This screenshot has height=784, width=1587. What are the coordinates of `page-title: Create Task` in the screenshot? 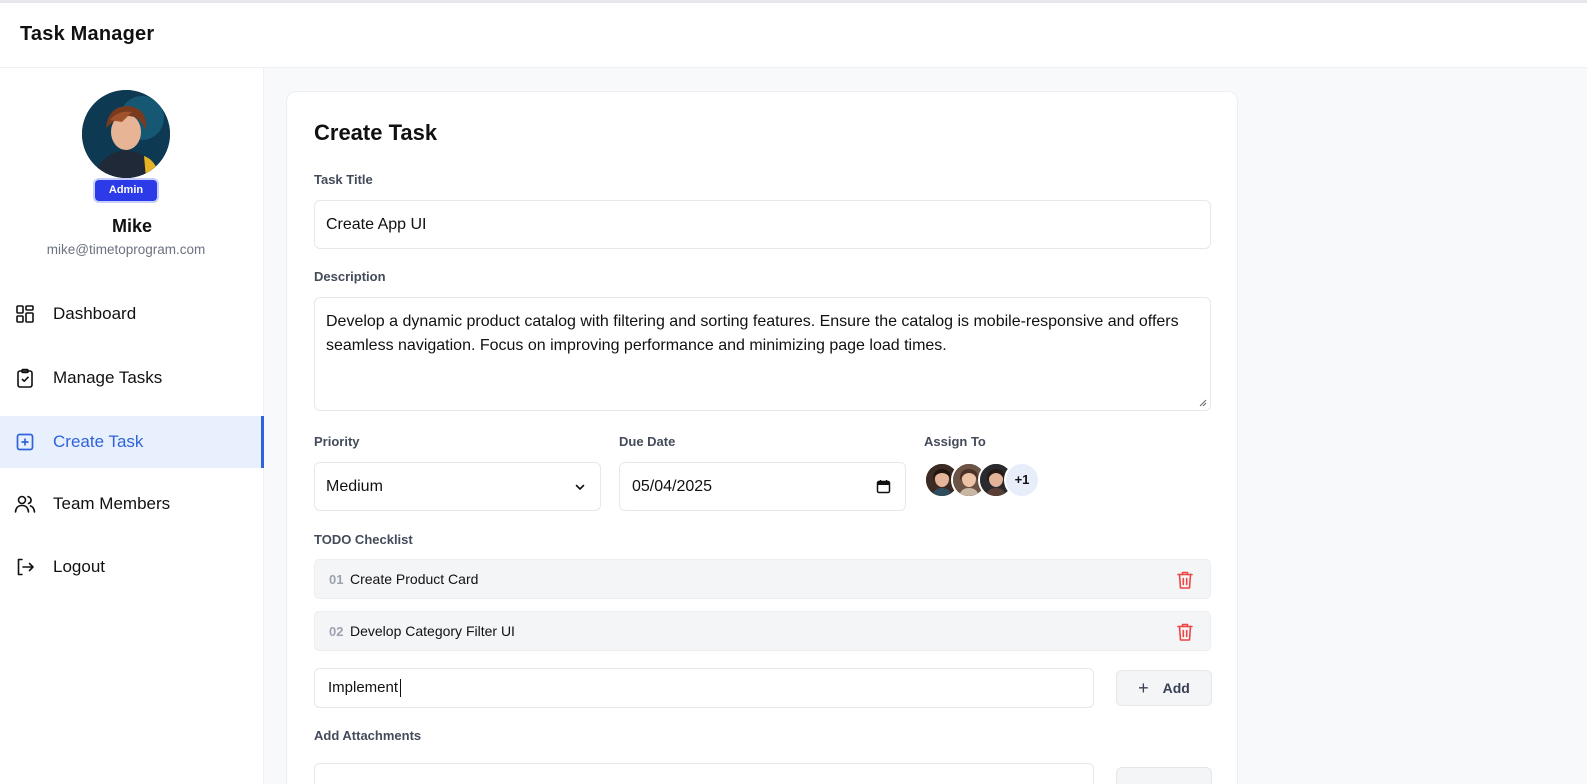 It's located at (376, 132).